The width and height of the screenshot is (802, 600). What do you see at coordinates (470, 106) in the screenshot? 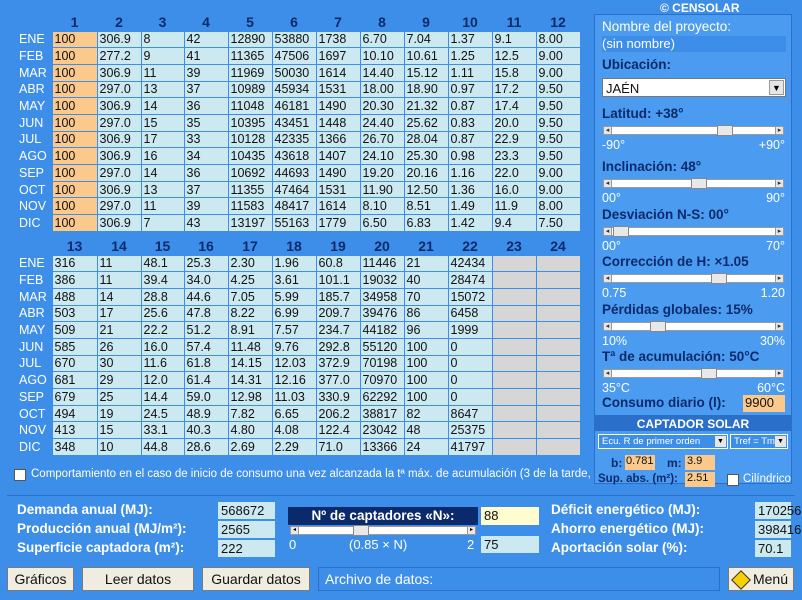
I see `table-cell: 0.87` at bounding box center [470, 106].